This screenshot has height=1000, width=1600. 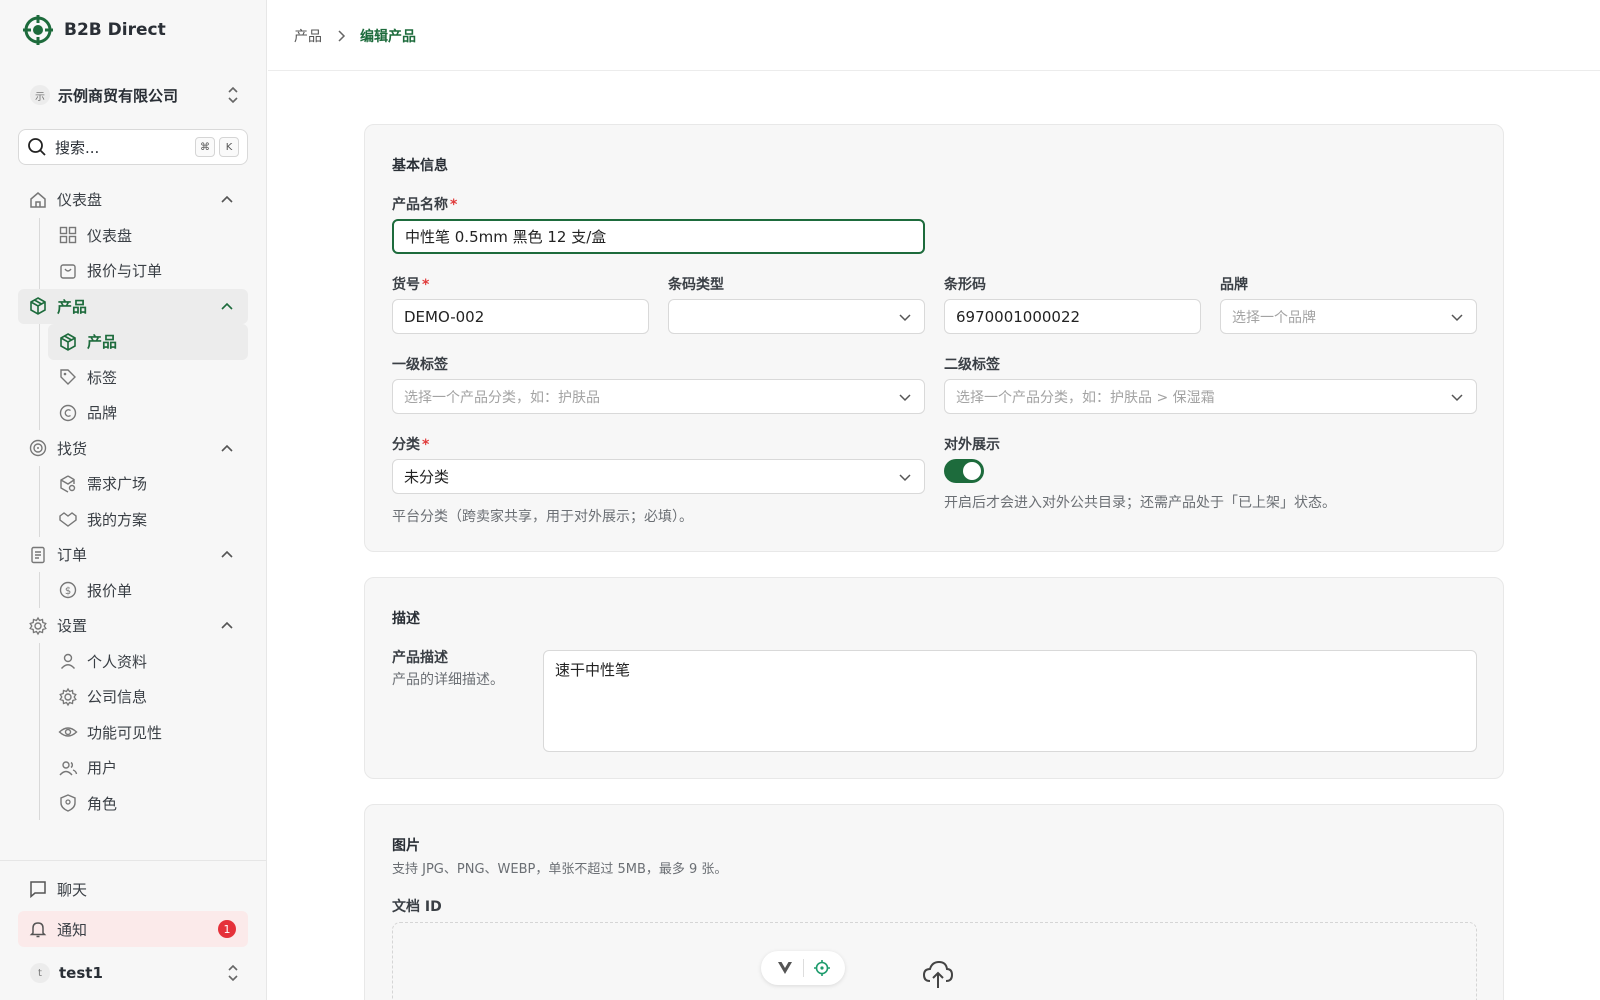 I want to click on sidebar-group-products: 产品, so click(x=133, y=306).